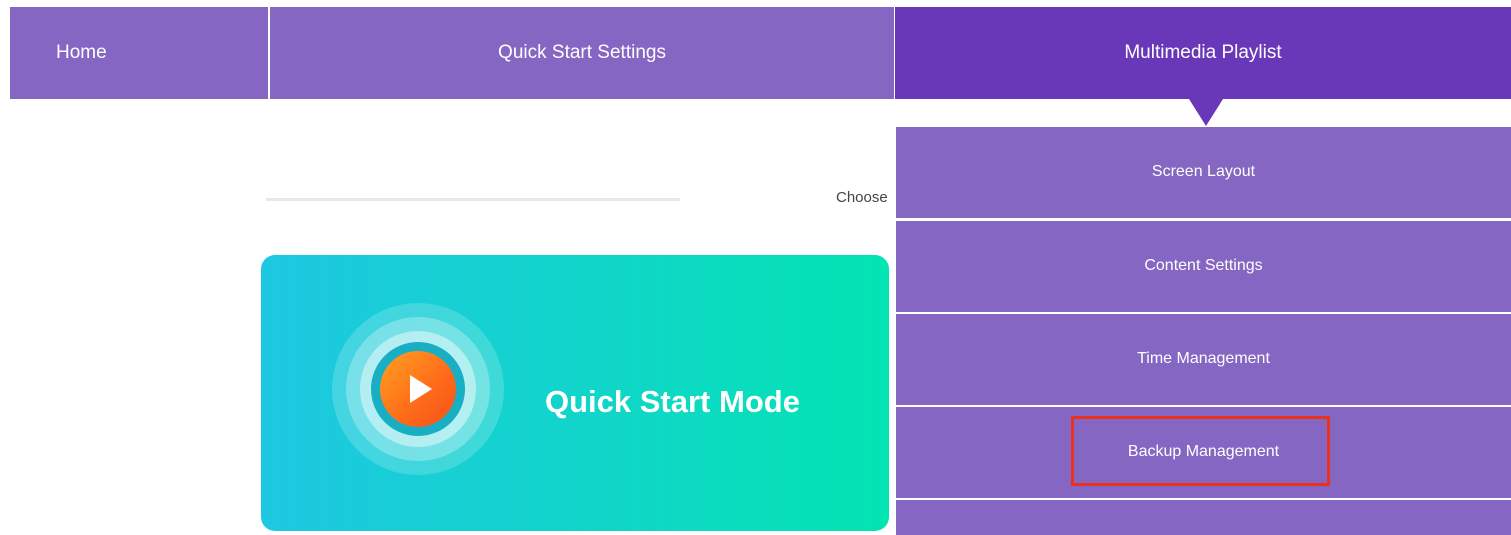  I want to click on menu-item-label: Content Settings, so click(1203, 265).